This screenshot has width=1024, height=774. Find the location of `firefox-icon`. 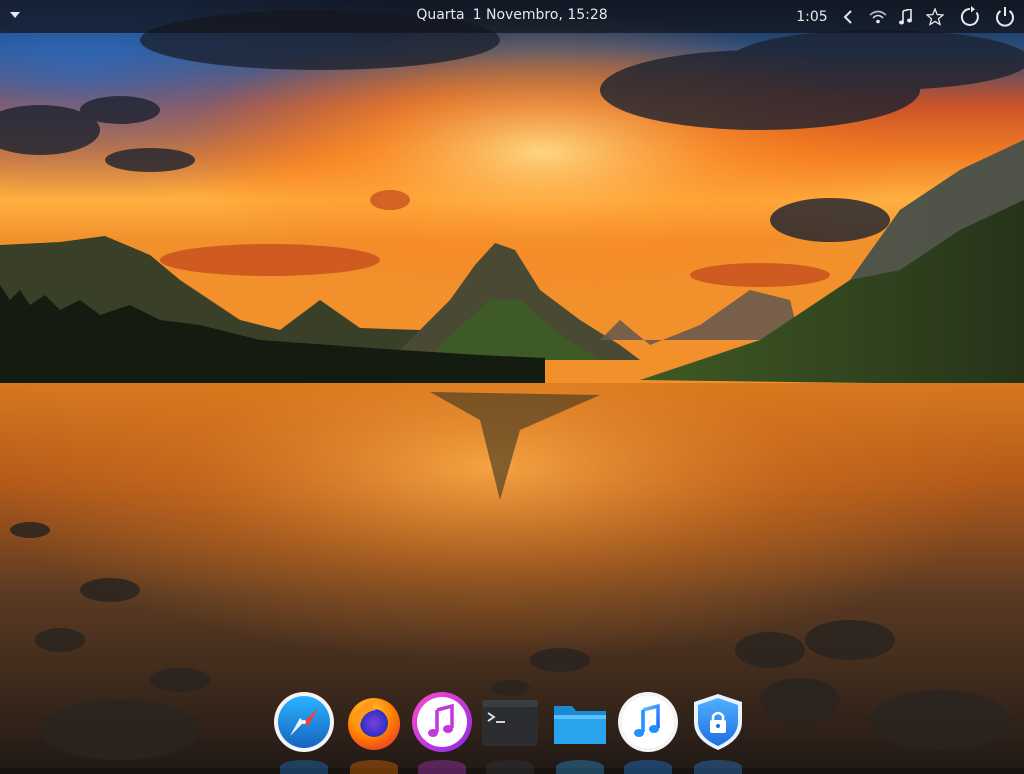

firefox-icon is located at coordinates (374, 724).